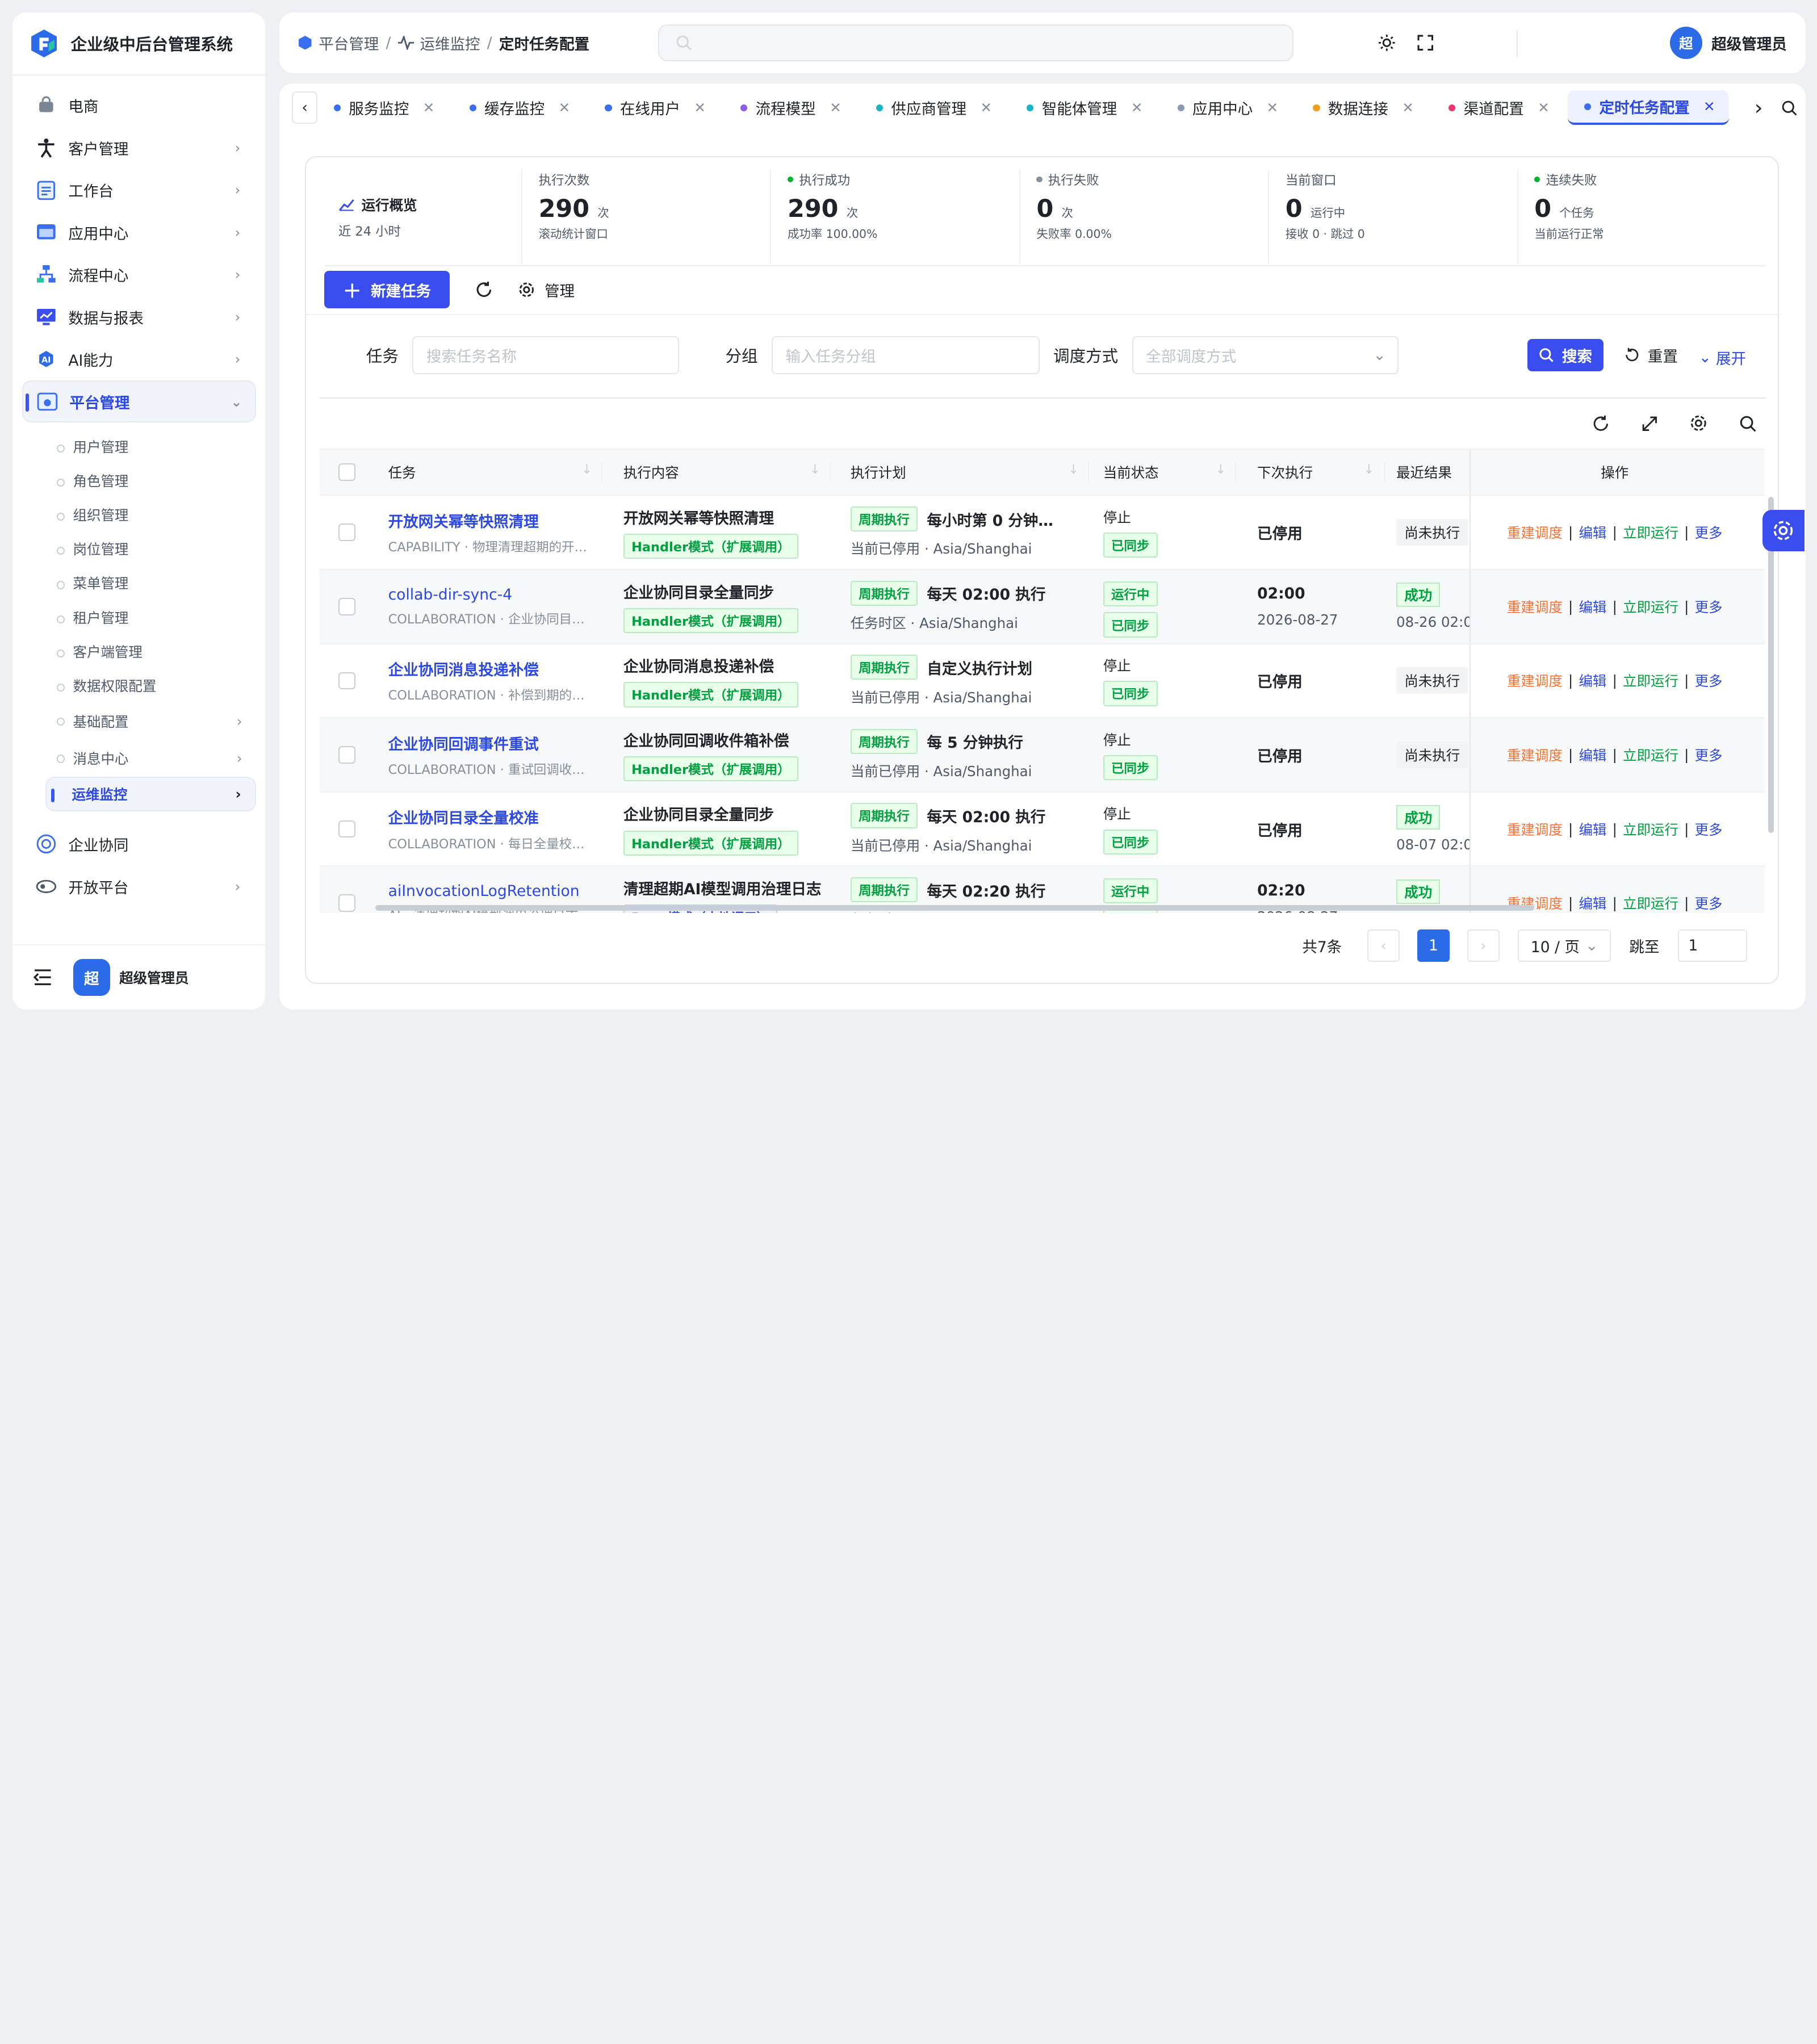 The image size is (1817, 2044). I want to click on page-size-select: 10 / 页 ⌄, so click(1564, 946).